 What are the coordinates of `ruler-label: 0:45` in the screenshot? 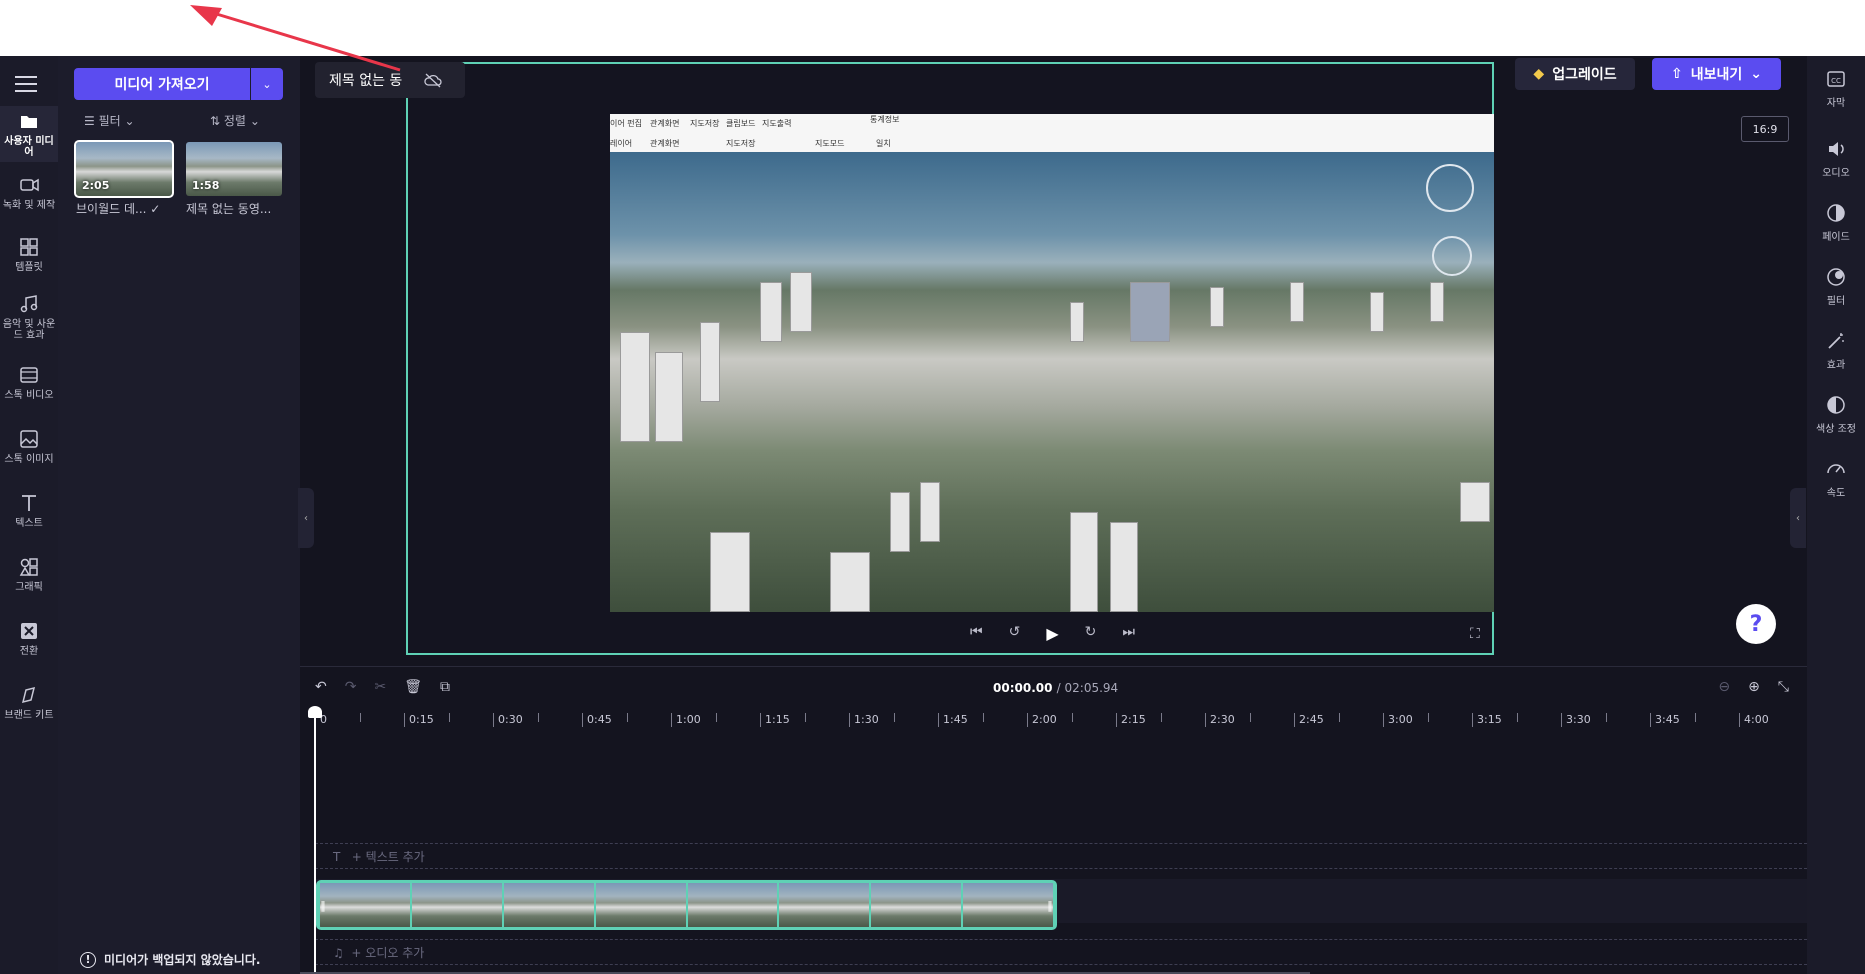 It's located at (599, 719).